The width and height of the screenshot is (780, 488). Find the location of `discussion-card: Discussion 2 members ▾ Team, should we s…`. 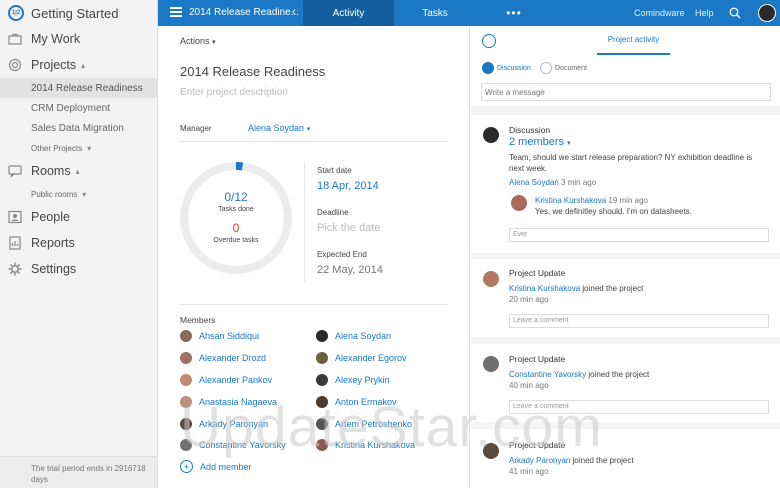

discussion-card: Discussion 2 members ▾ Team, should we s… is located at coordinates (625, 184).